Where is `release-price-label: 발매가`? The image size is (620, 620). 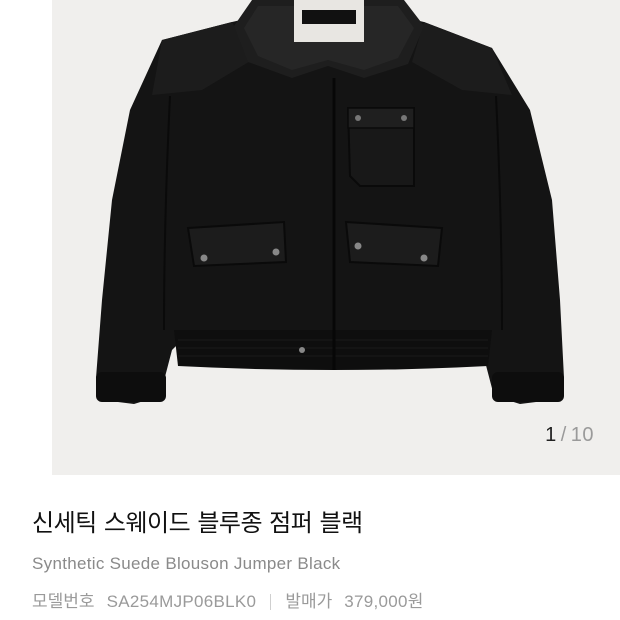 release-price-label: 발매가 is located at coordinates (309, 602).